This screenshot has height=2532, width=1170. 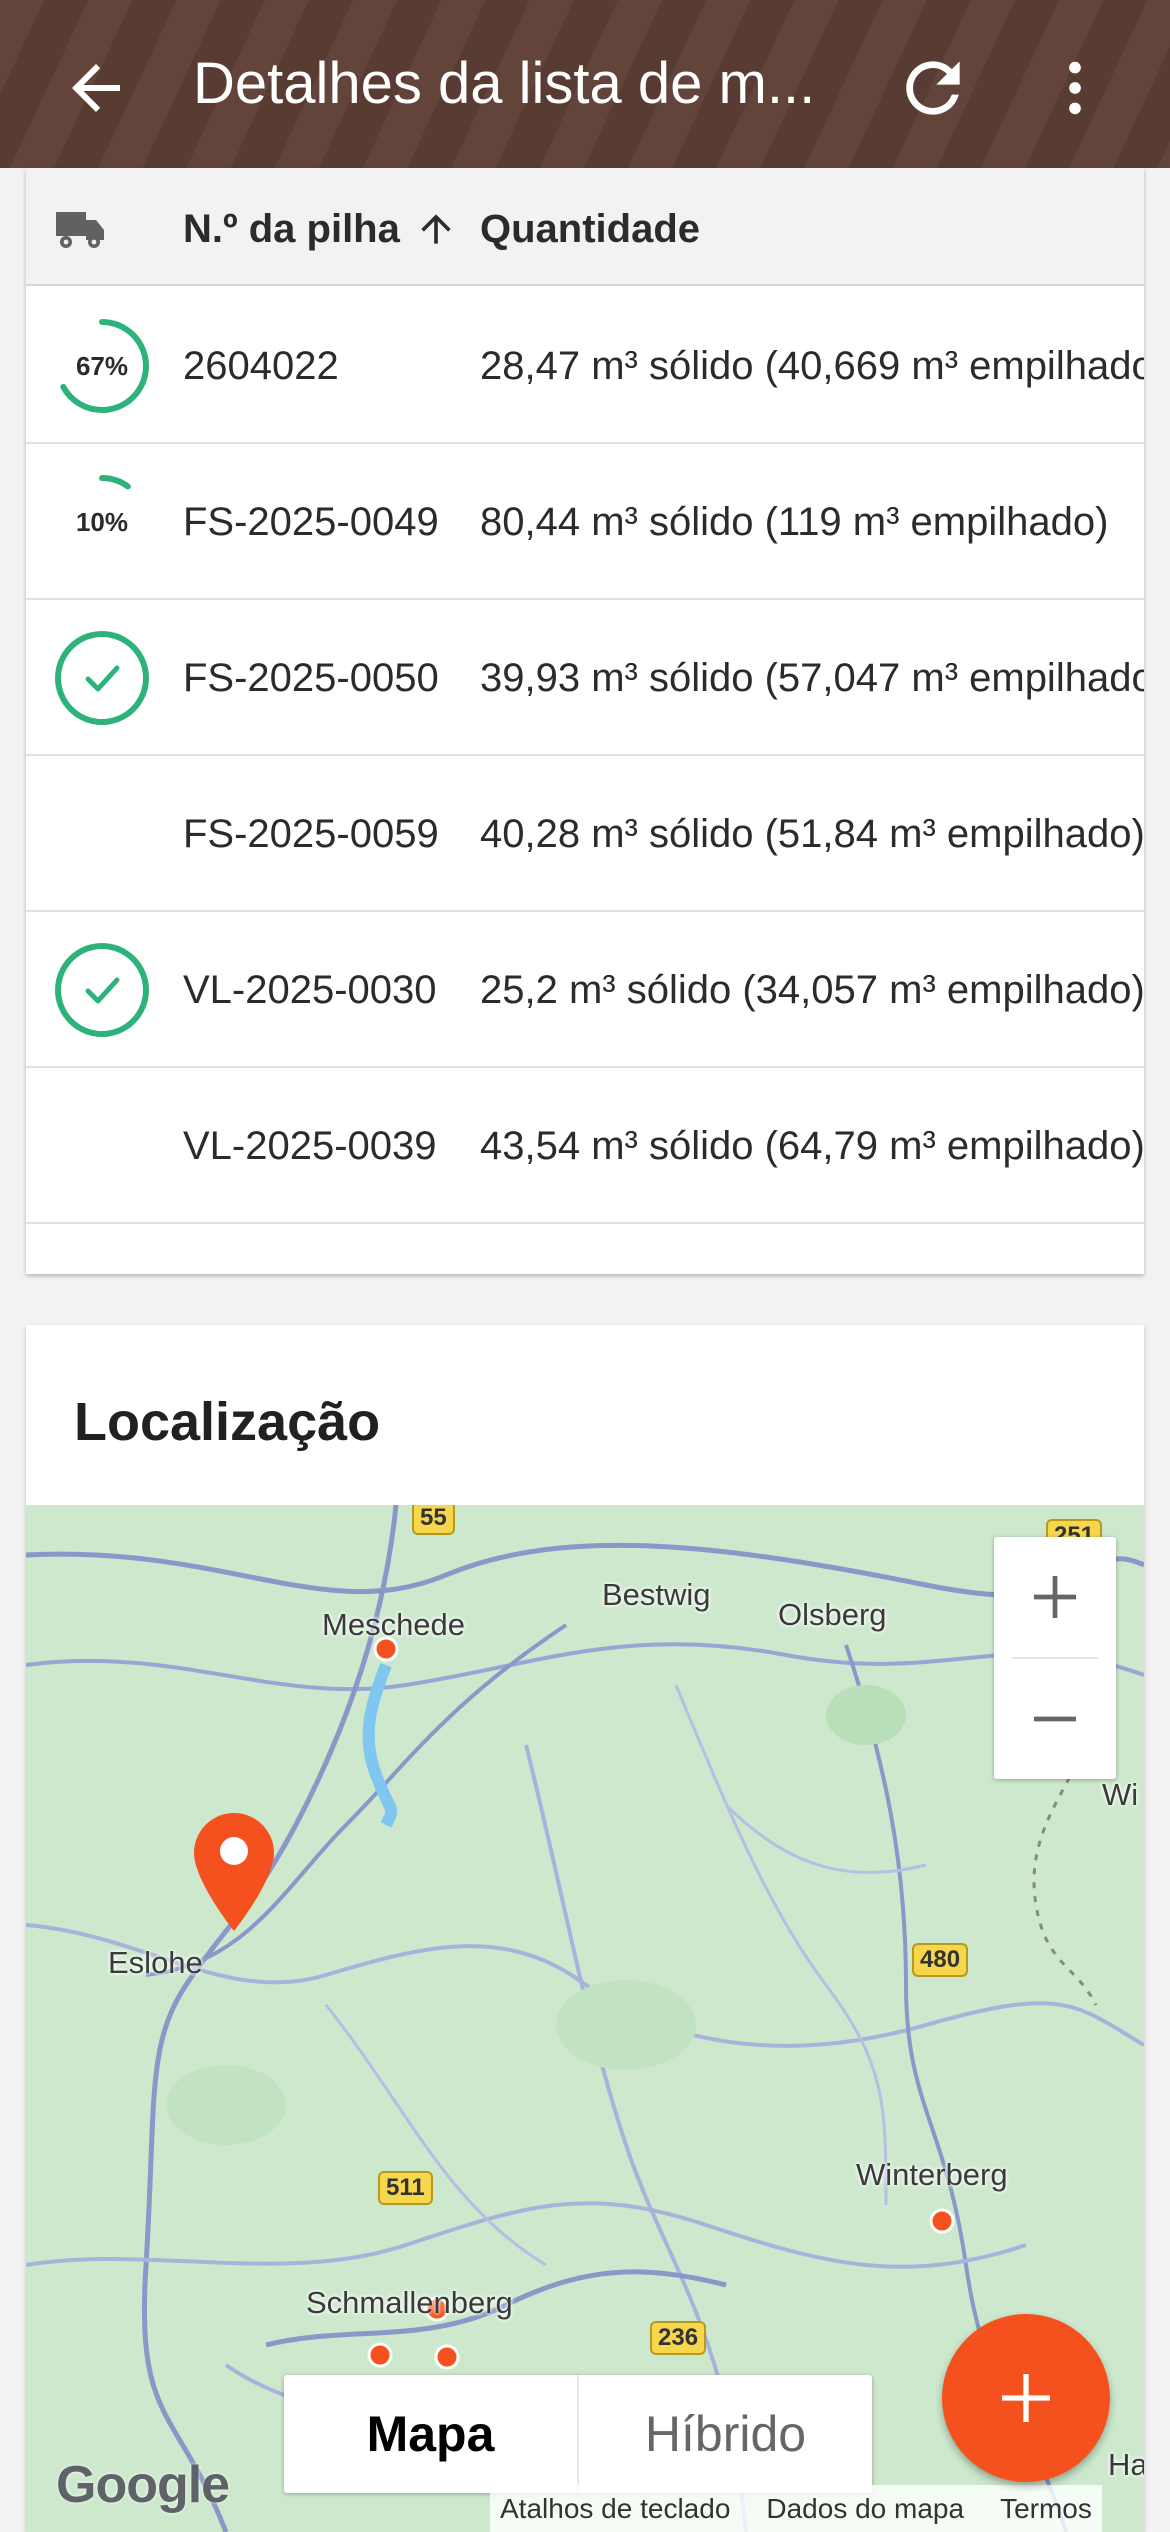 I want to click on map-data-link: Dados do mapa, so click(x=865, y=2509).